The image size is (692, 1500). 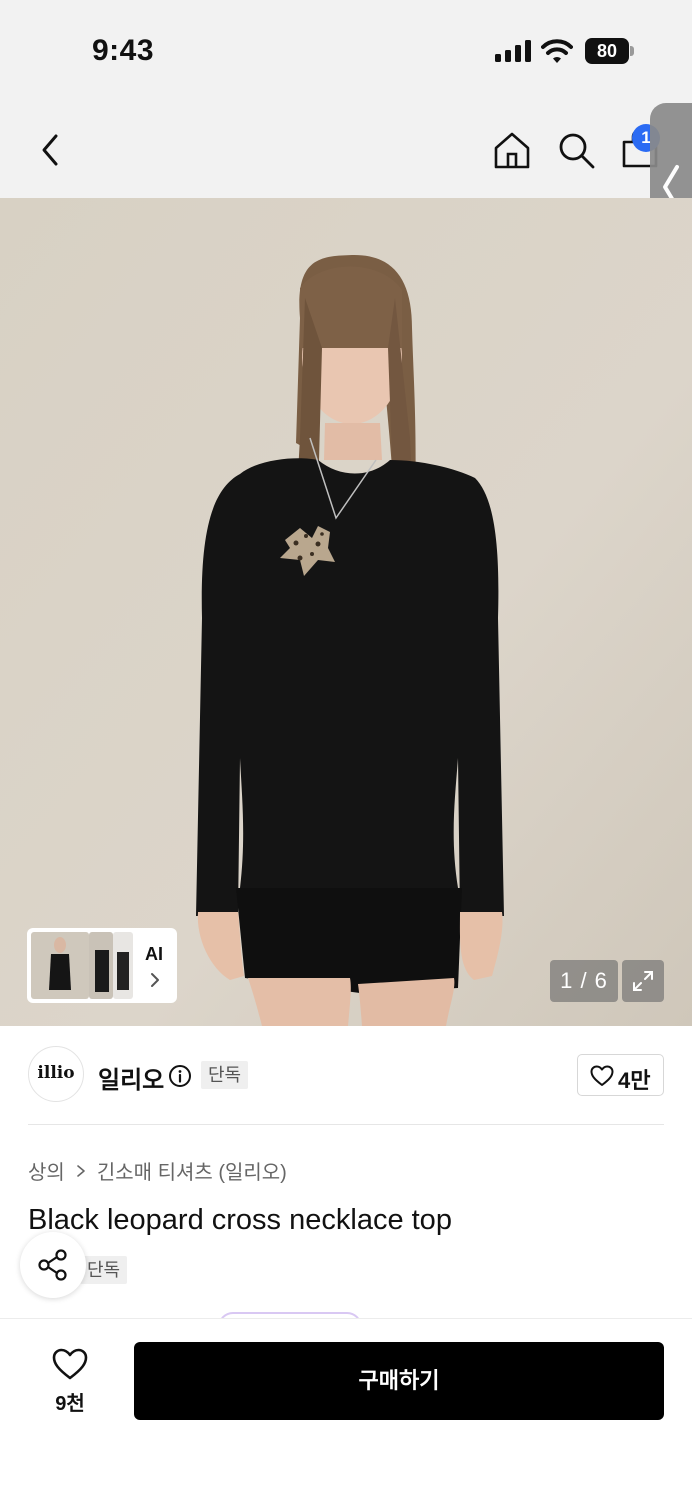 What do you see at coordinates (240, 1220) in the screenshot?
I see `product-title: Black leopard cross necklace top` at bounding box center [240, 1220].